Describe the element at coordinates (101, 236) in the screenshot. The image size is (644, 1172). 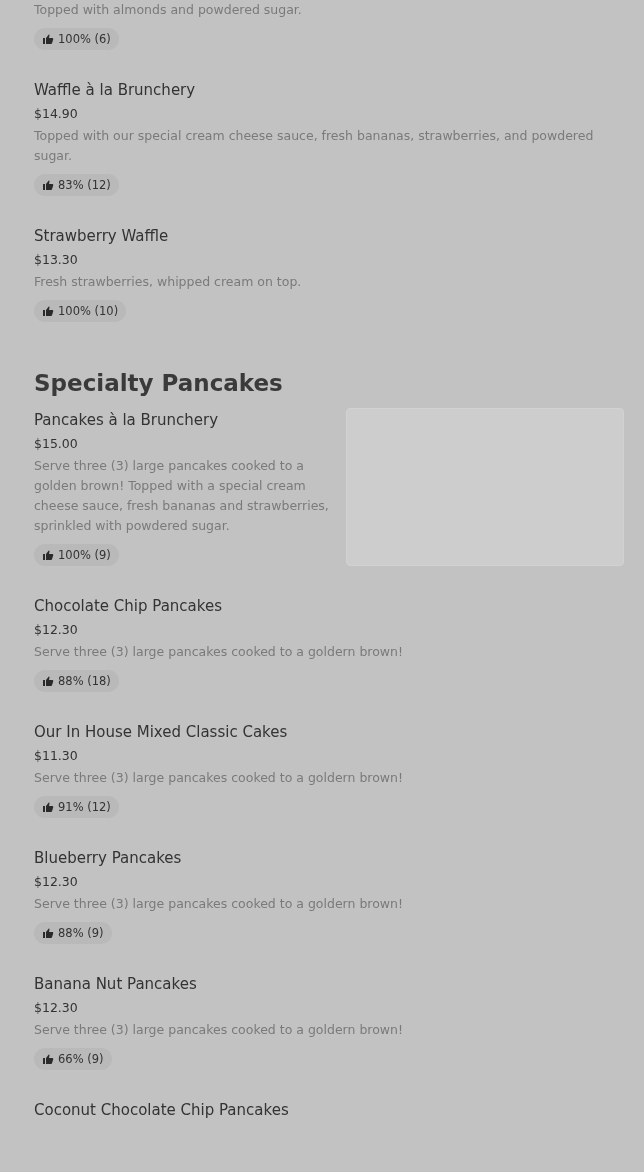
I see `item-name: Strawberry Waffle` at that location.